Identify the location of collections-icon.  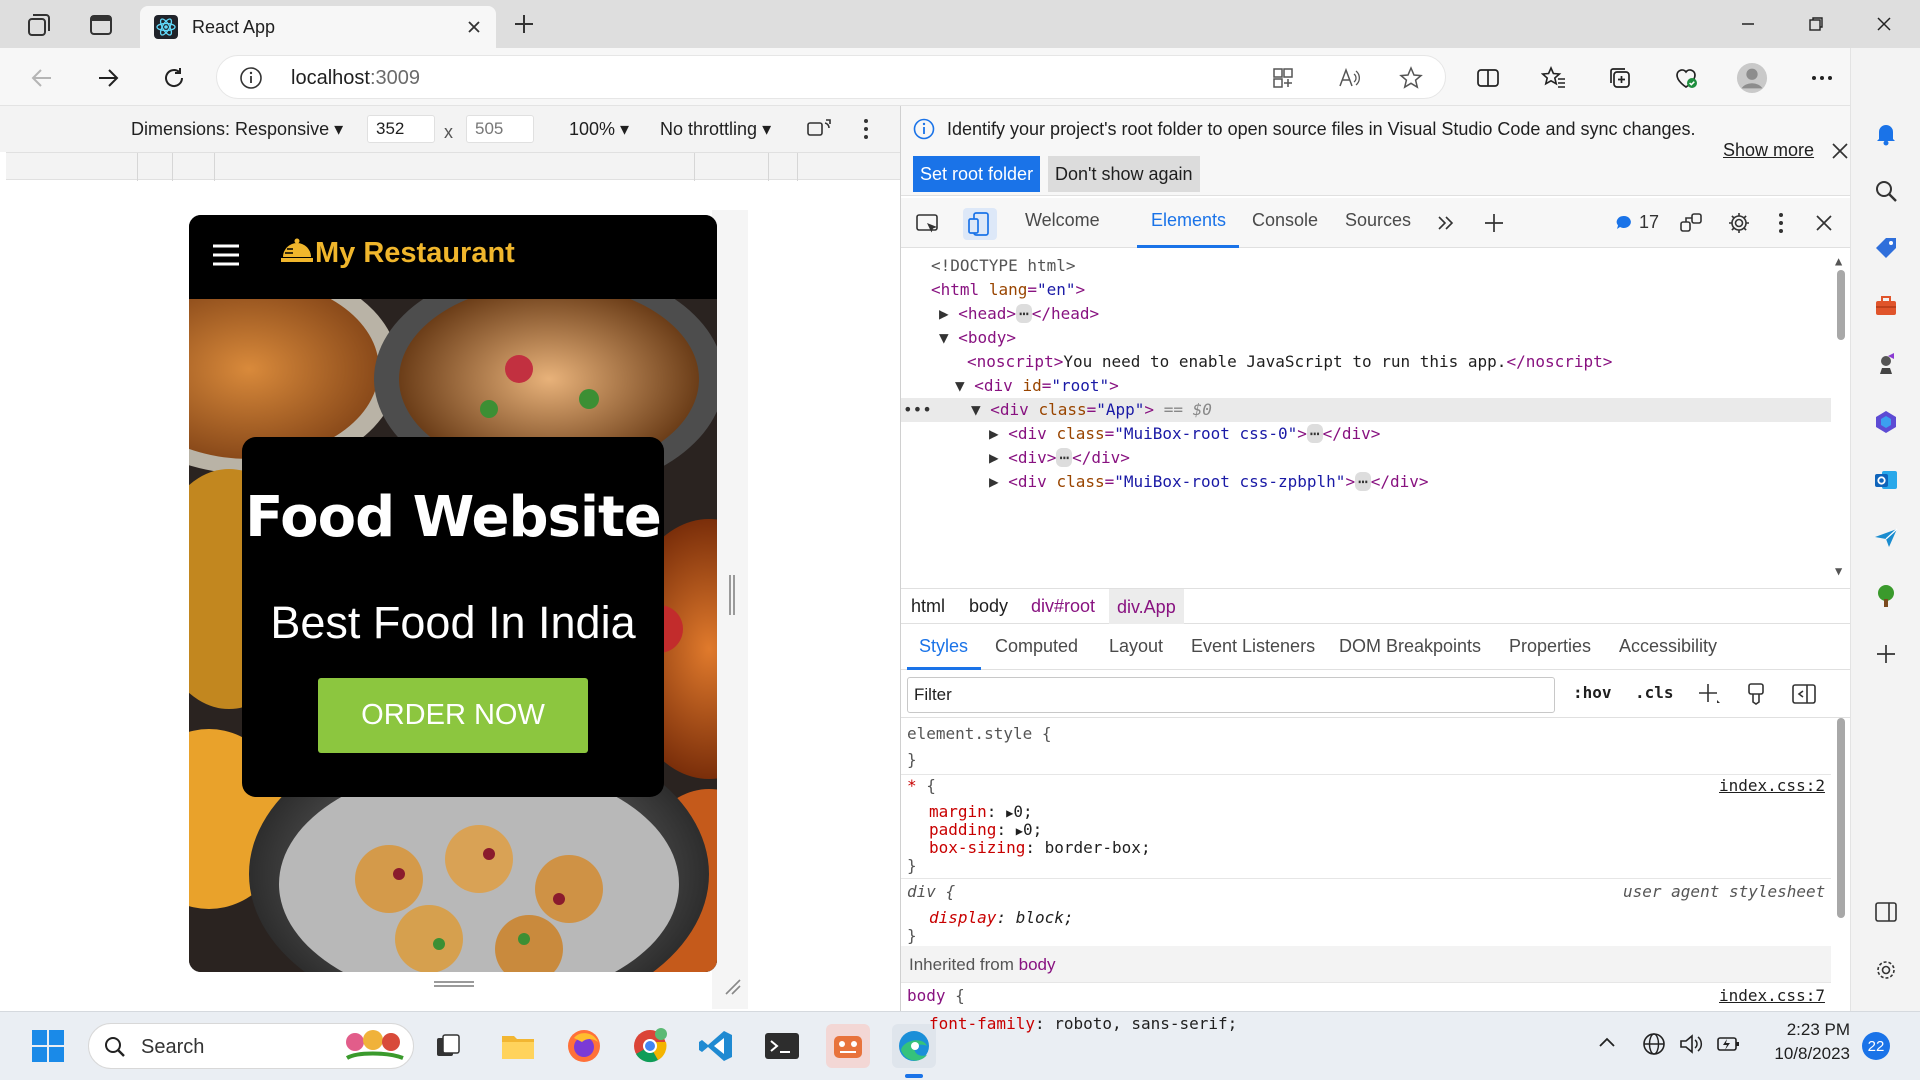
(1620, 78).